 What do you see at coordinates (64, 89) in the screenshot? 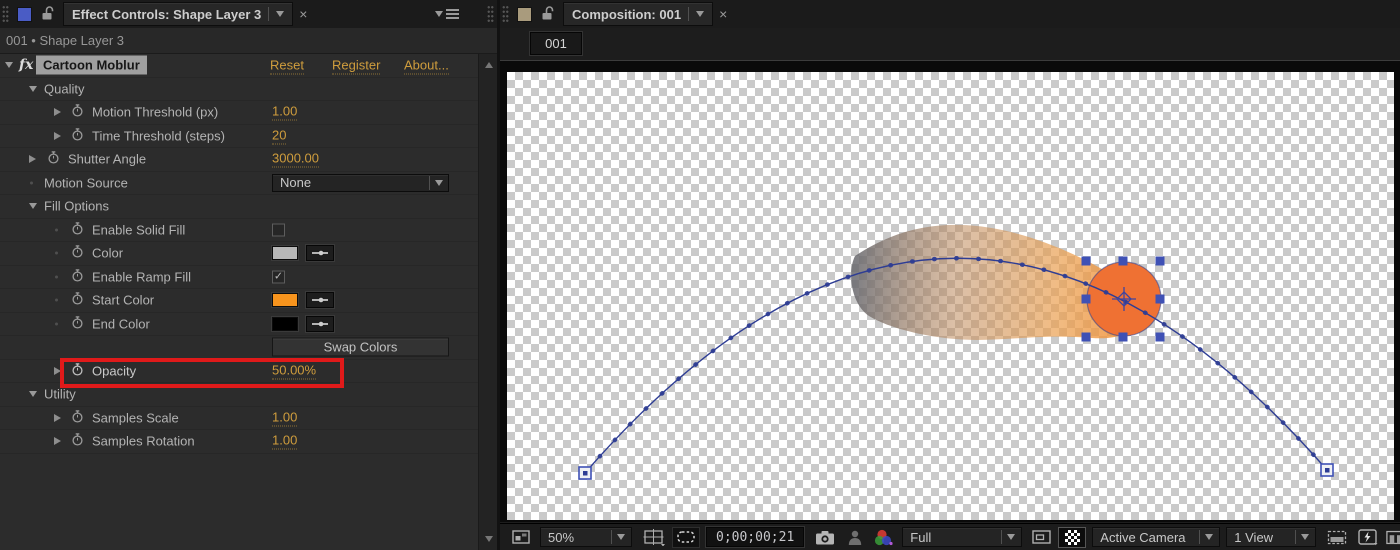
I see `group-label: Quality` at bounding box center [64, 89].